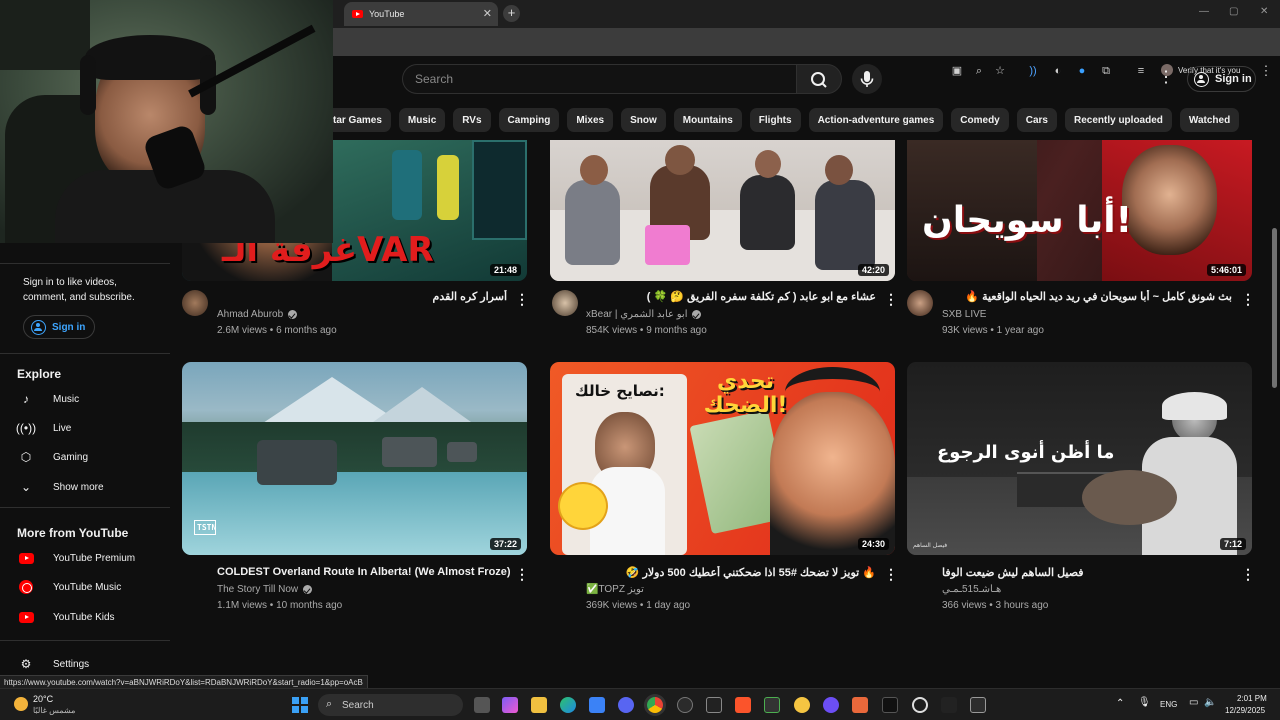 This screenshot has height=720, width=1280. Describe the element at coordinates (930, 545) in the screenshot. I see `thumbnail-badge-text: فيصل الساهم` at that location.